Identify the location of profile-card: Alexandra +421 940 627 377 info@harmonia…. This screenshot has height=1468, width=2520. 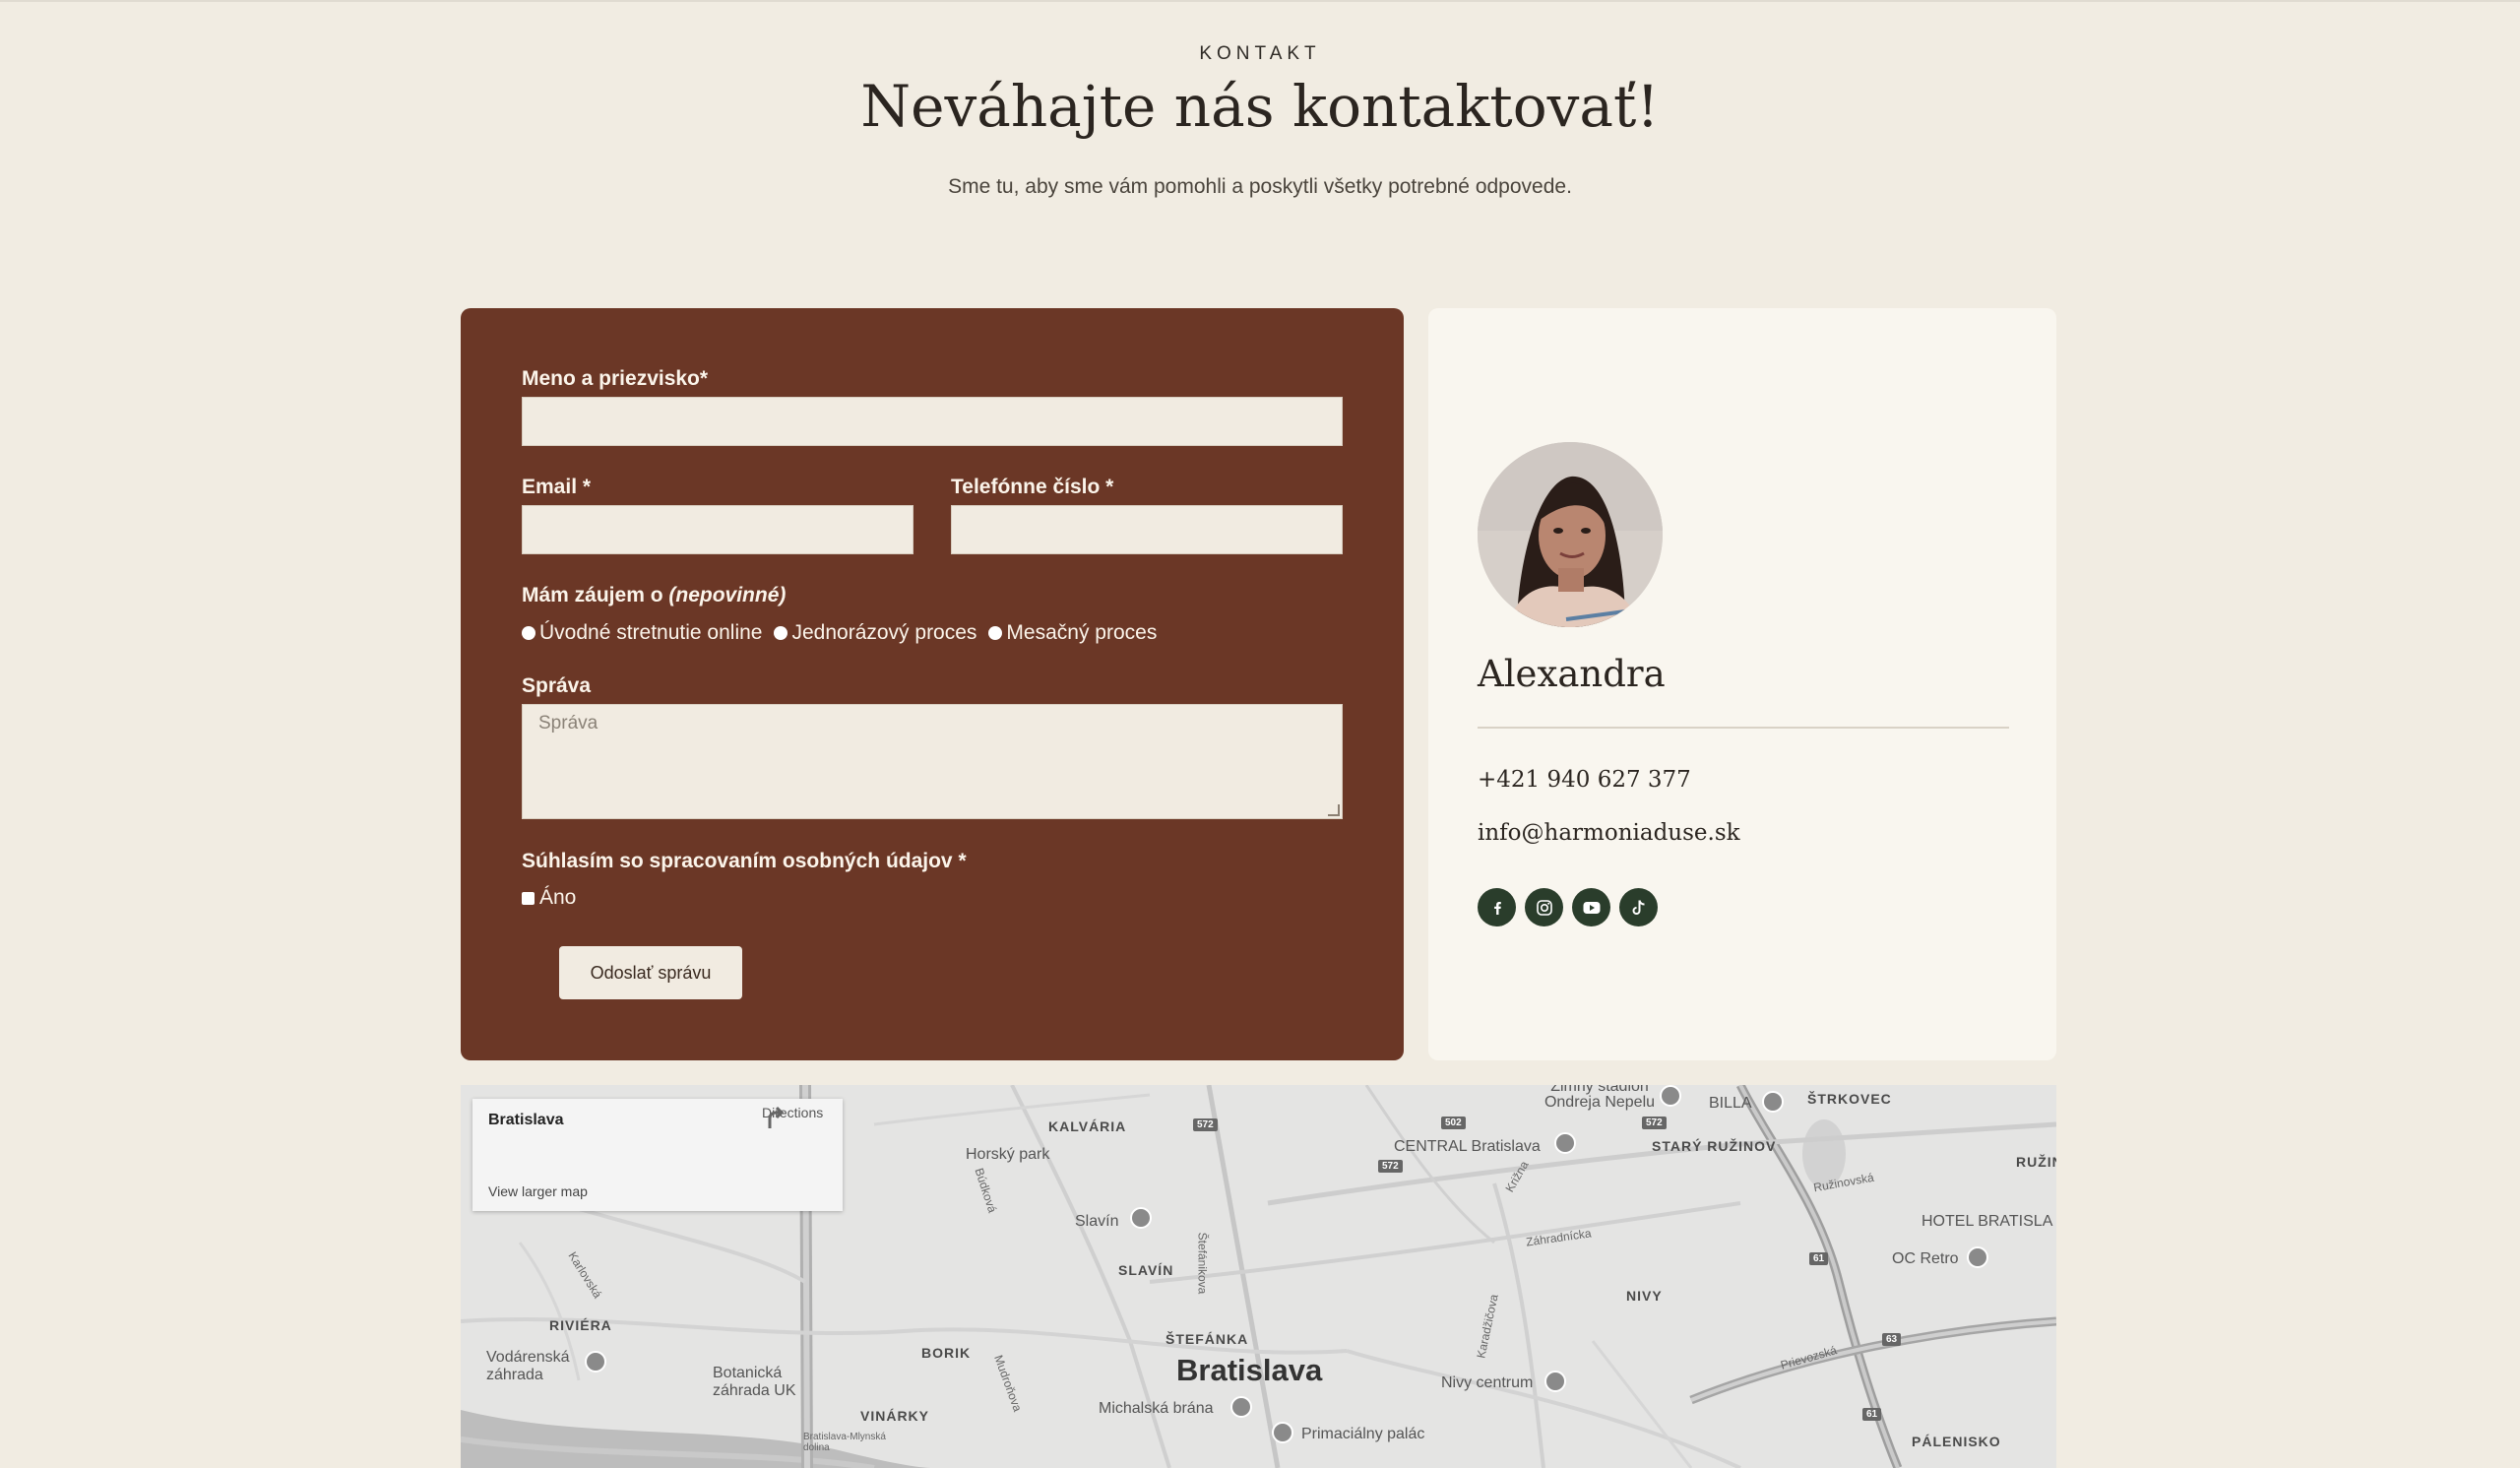
(1742, 684).